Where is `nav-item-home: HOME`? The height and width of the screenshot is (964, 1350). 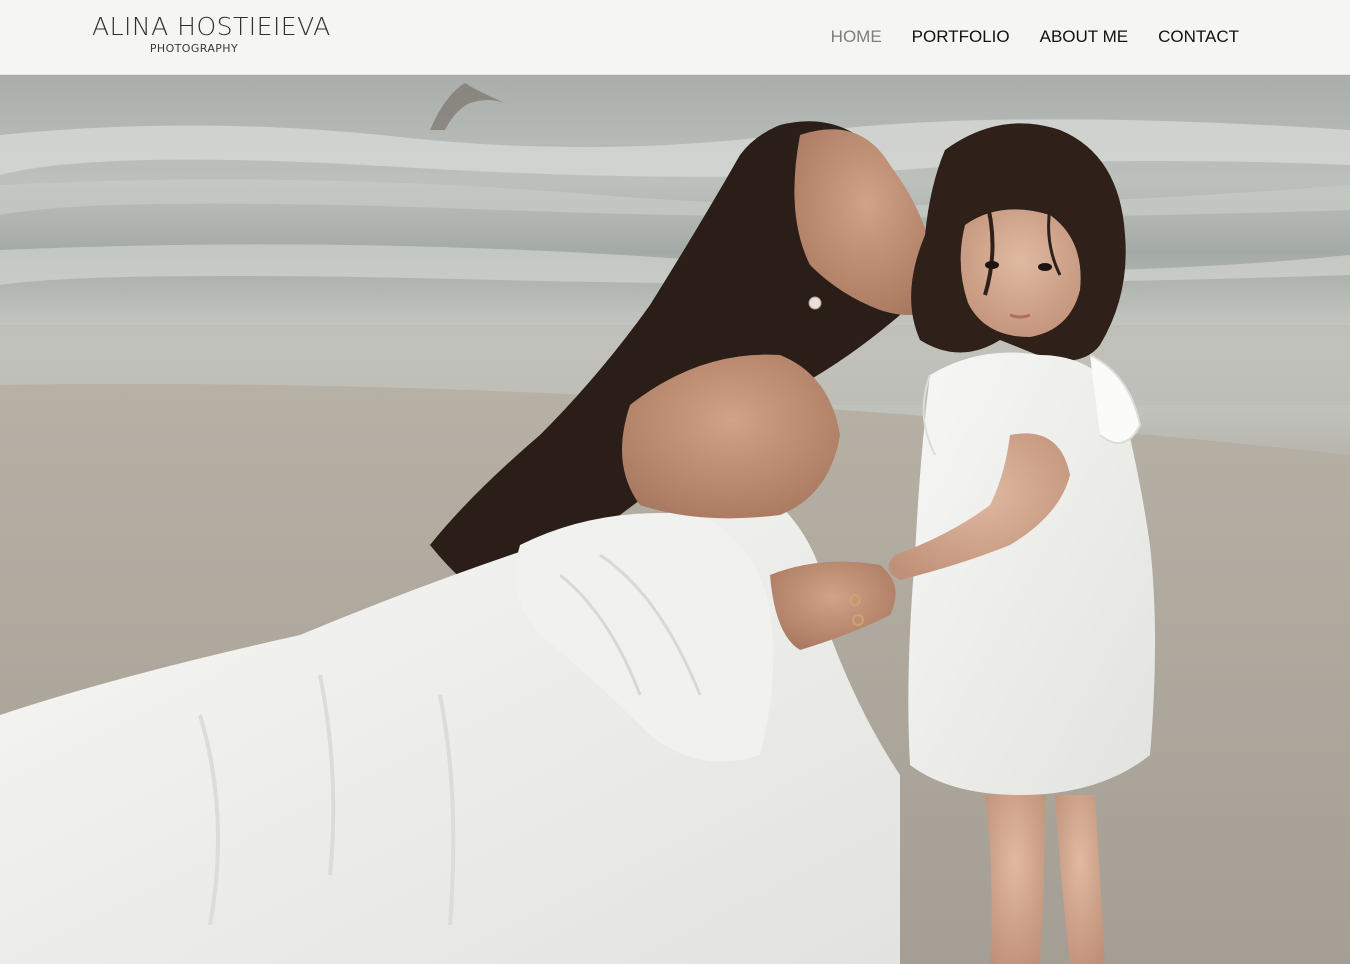
nav-item-home: HOME is located at coordinates (856, 37).